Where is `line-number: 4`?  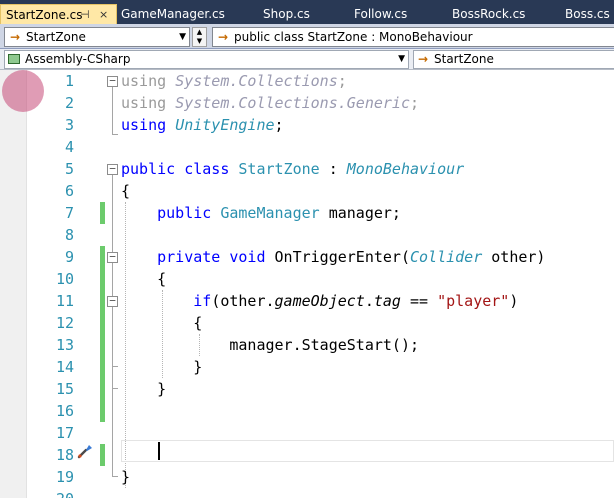
line-number: 4 is located at coordinates (69, 147).